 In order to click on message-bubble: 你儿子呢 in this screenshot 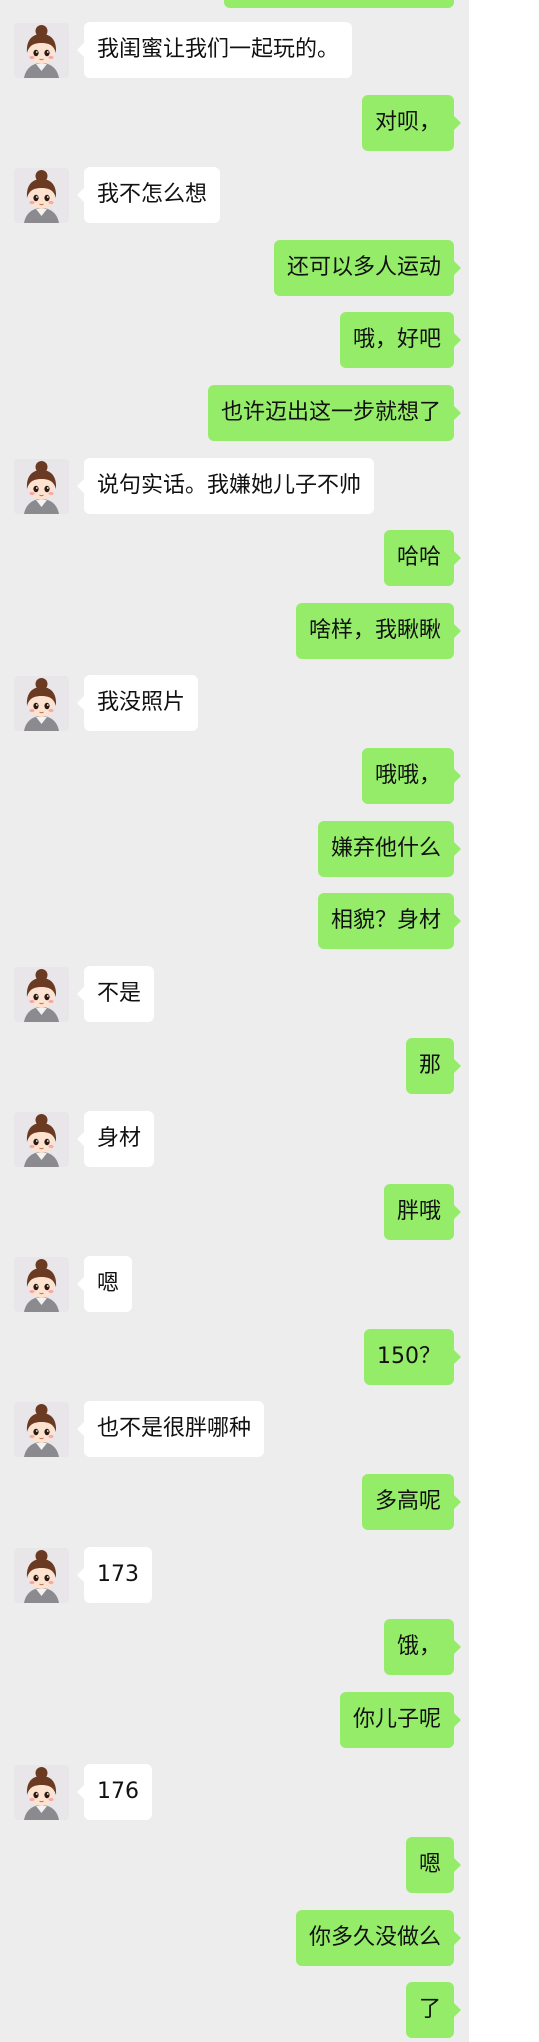, I will do `click(400, 1720)`.